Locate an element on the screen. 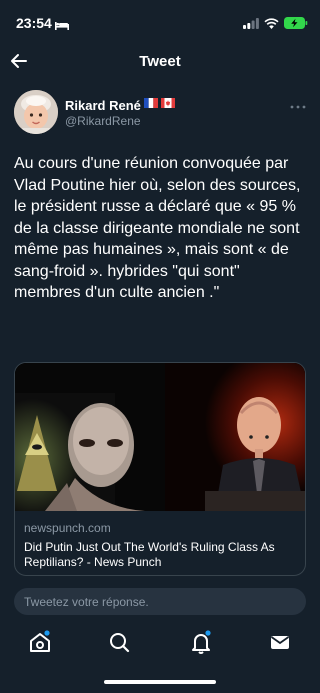 The image size is (320, 693). flag-canada-icon is located at coordinates (168, 103).